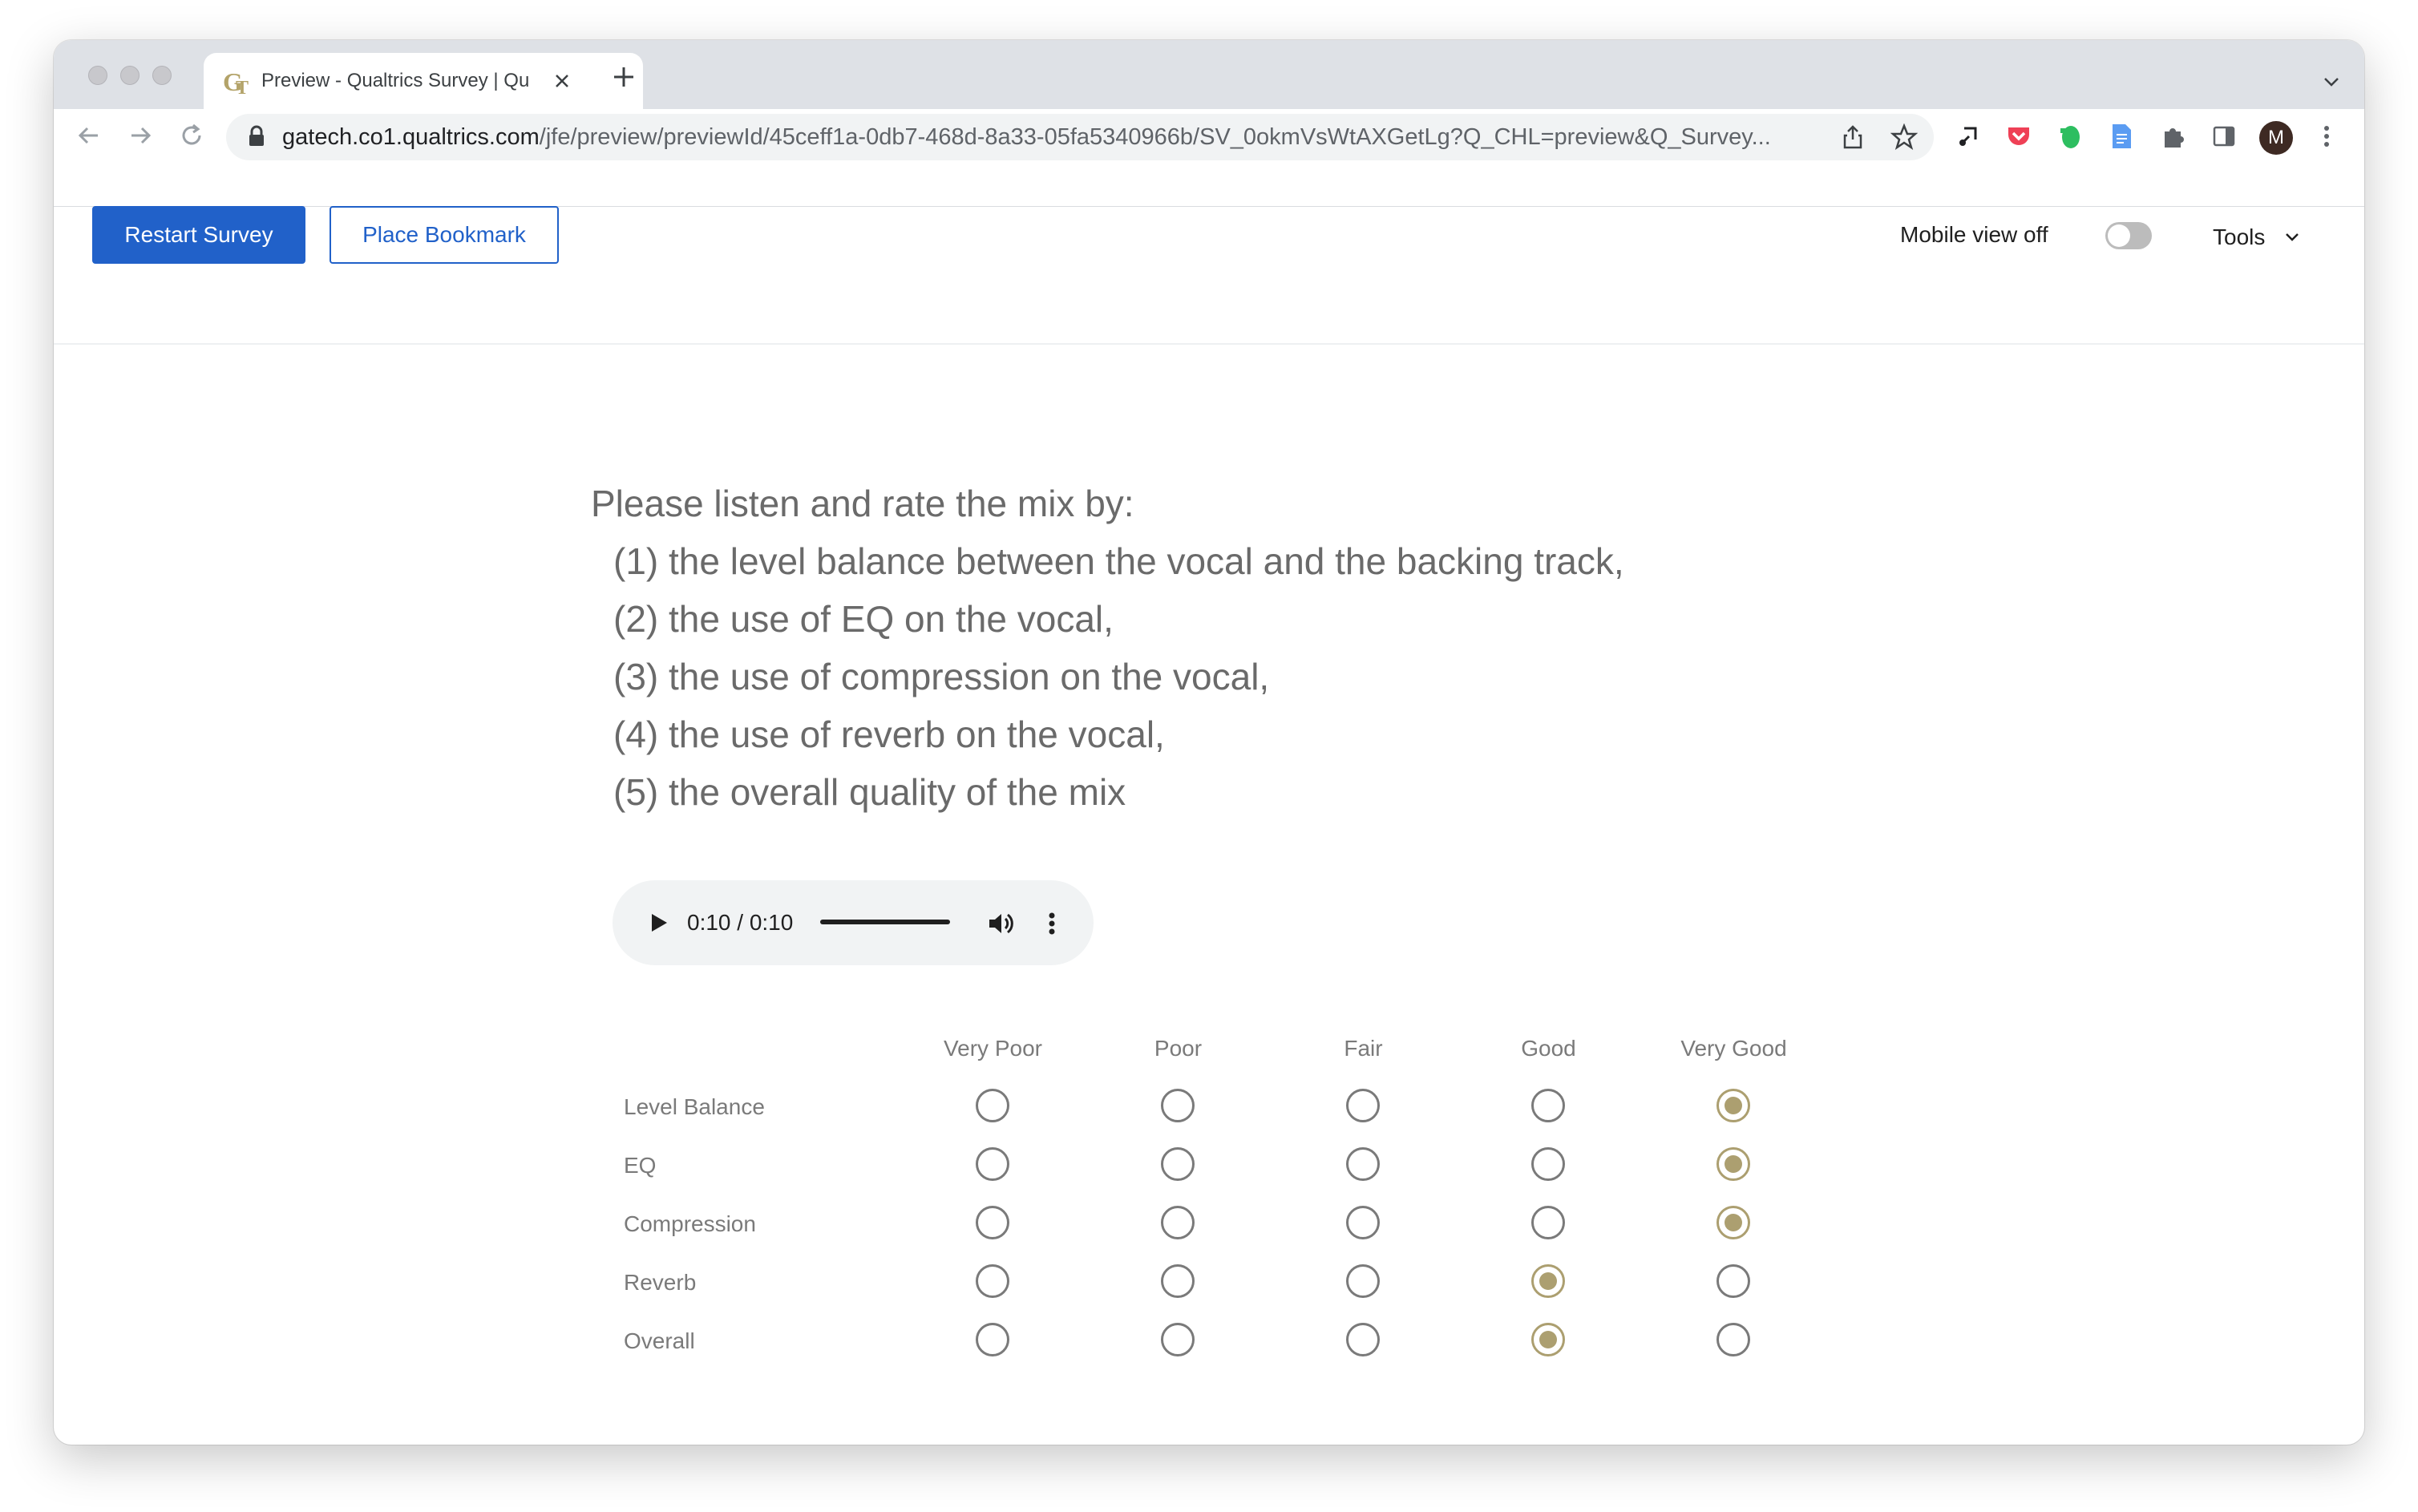 The height and width of the screenshot is (1512, 2418). What do you see at coordinates (2018, 137) in the screenshot?
I see `pocket-icon` at bounding box center [2018, 137].